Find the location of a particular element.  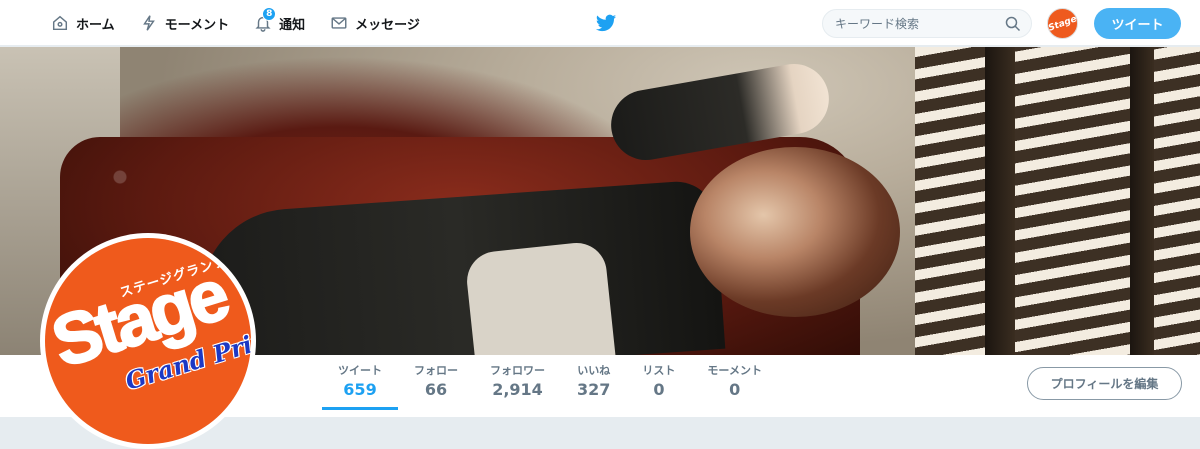

stage-grand-prix-logo: ステージグランプリ Stage Grand Prix is located at coordinates (148, 341).